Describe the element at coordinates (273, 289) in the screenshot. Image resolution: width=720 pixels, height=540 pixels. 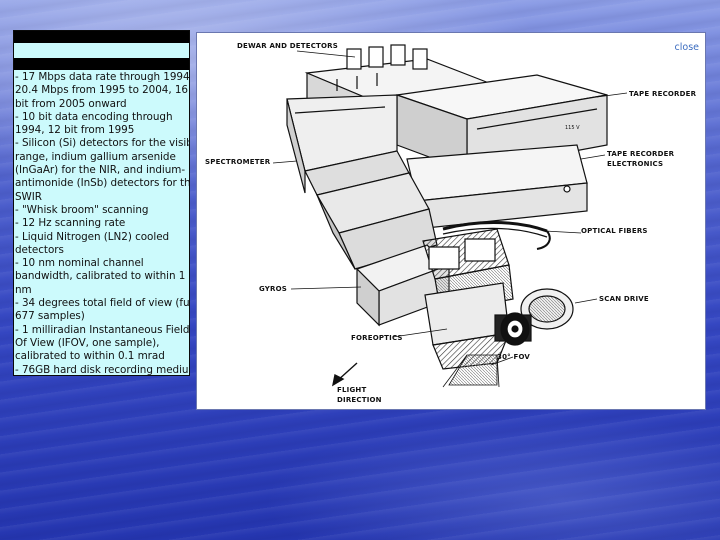
I see `label-gyros: GYROS` at that location.